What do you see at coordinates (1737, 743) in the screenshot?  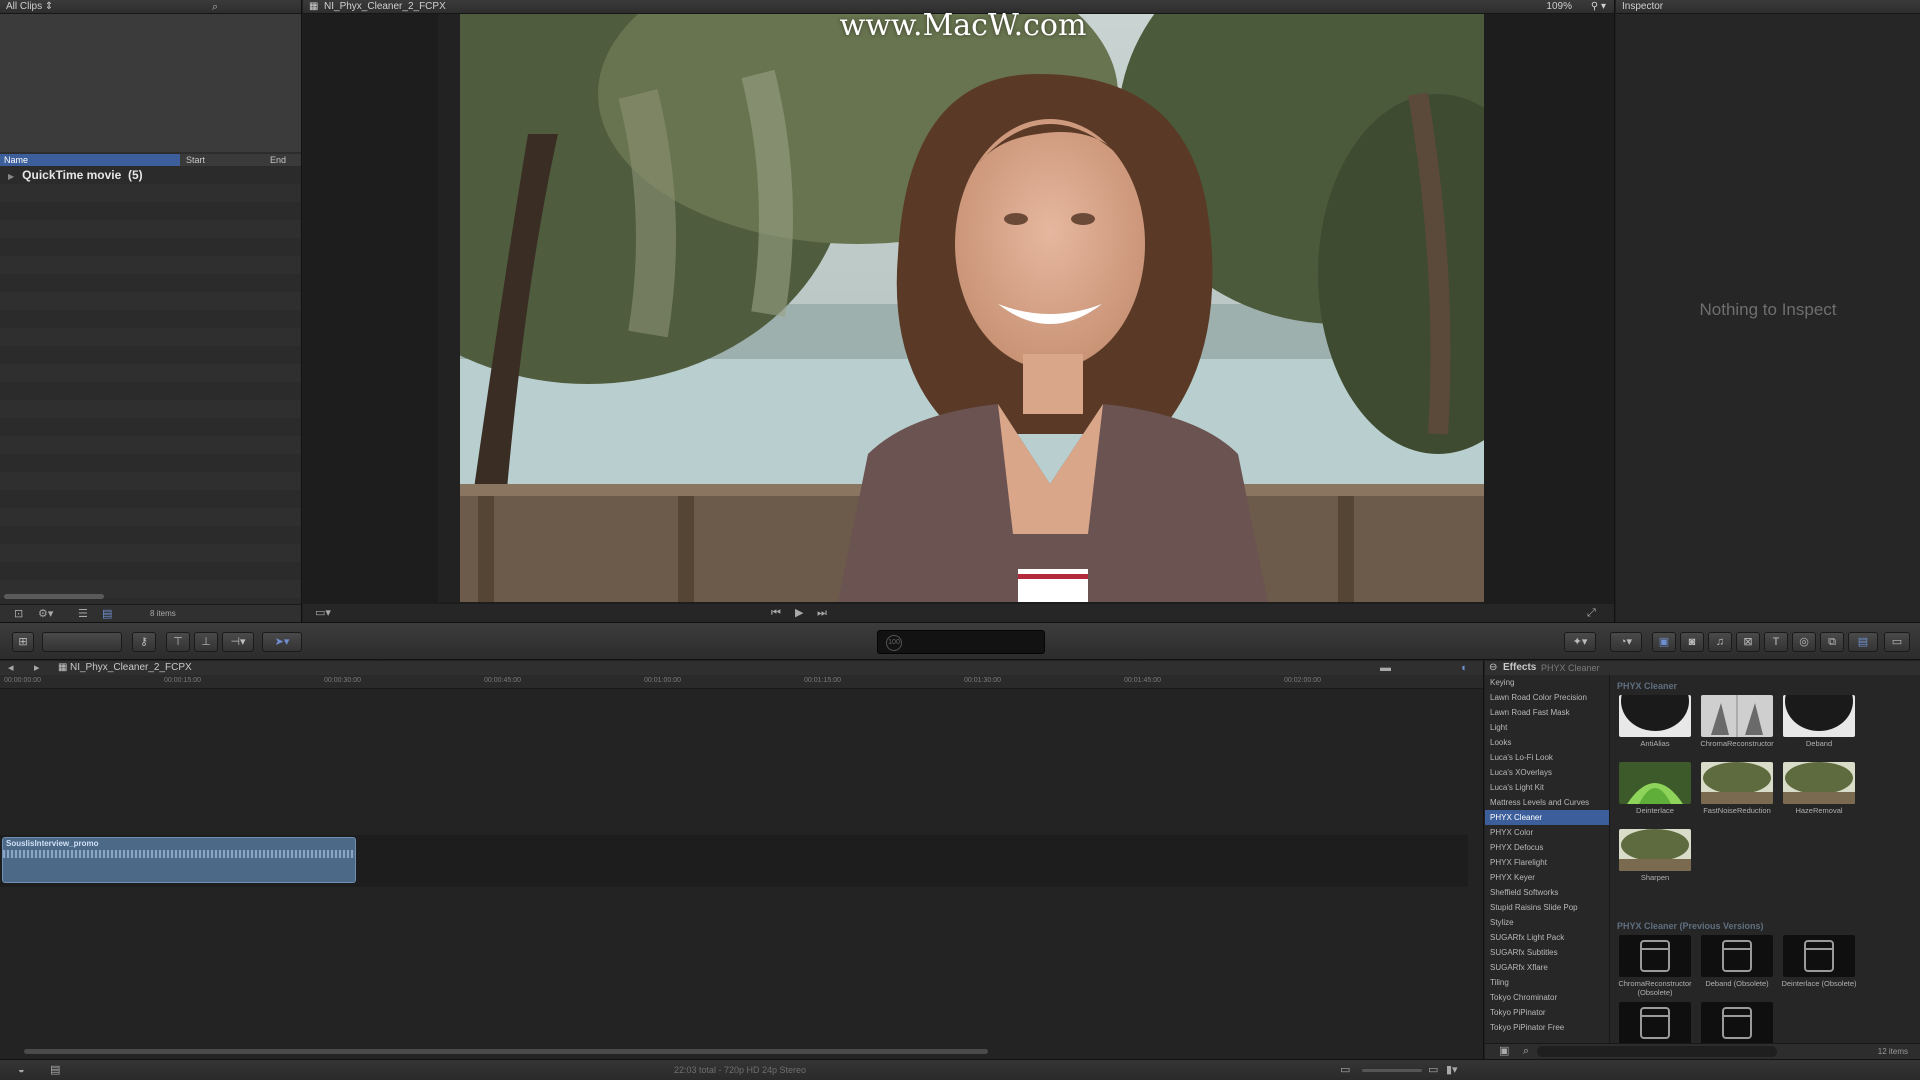 I see `effect-label: ChromaReconstructor` at bounding box center [1737, 743].